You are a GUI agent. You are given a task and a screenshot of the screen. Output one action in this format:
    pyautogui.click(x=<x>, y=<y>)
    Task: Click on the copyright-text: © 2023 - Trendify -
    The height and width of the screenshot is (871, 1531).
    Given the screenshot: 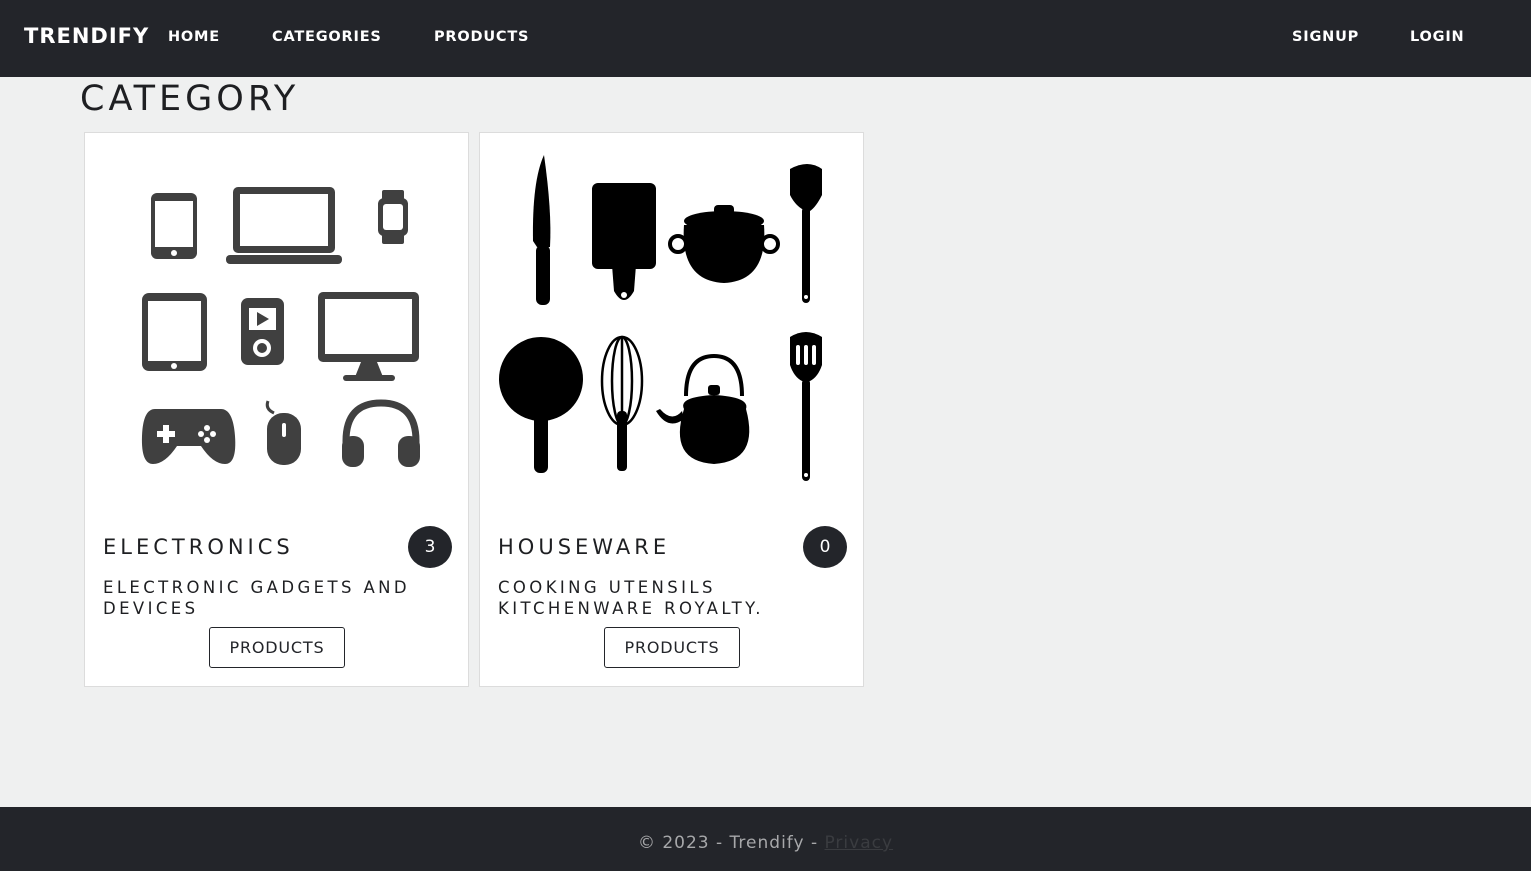 What is the action you would take?
    pyautogui.click(x=731, y=843)
    